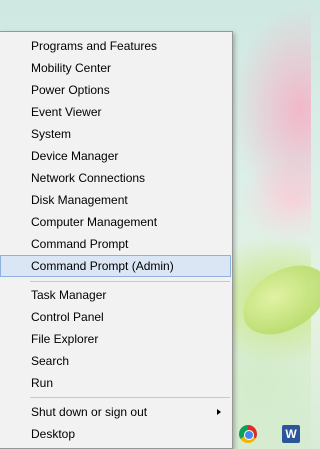 The height and width of the screenshot is (449, 320). What do you see at coordinates (248, 434) in the screenshot?
I see `browser-app-icon` at bounding box center [248, 434].